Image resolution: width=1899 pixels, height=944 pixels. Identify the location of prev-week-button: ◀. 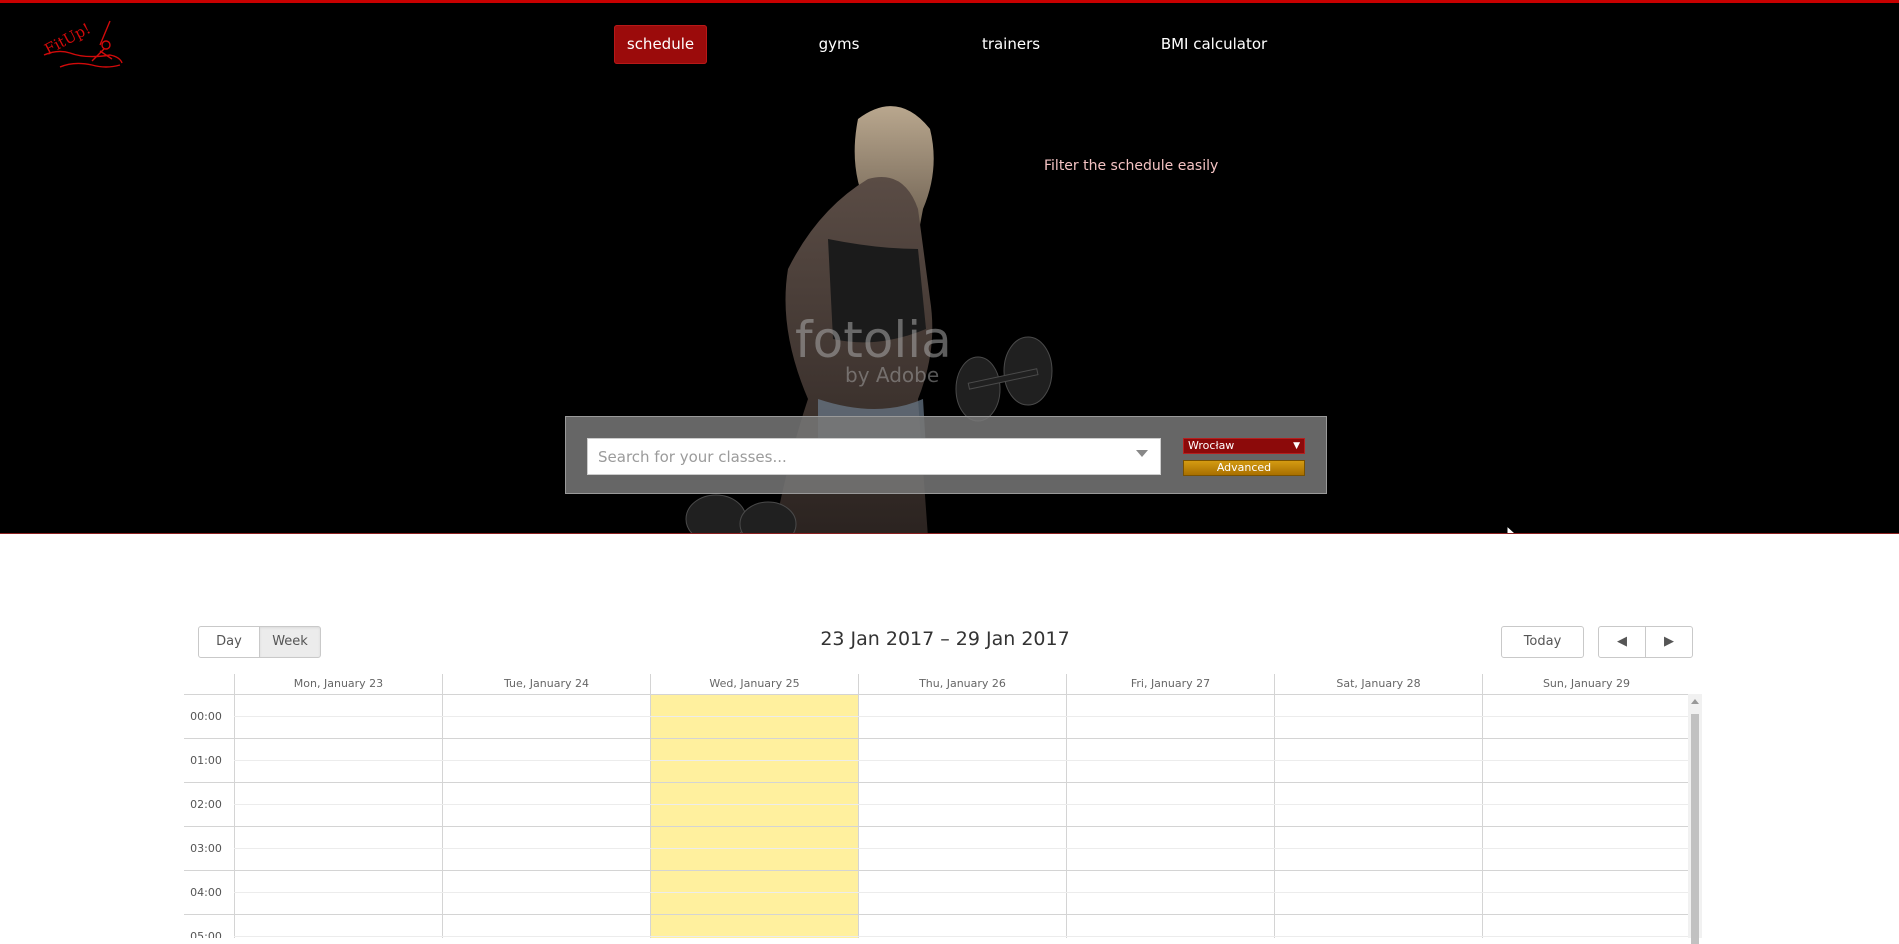
(1622, 642).